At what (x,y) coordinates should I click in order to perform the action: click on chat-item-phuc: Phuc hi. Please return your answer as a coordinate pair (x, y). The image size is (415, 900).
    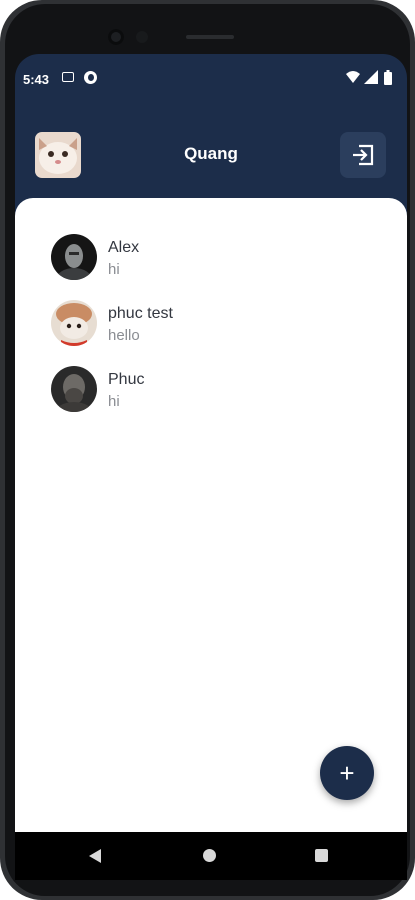
    Looking at the image, I should click on (216, 392).